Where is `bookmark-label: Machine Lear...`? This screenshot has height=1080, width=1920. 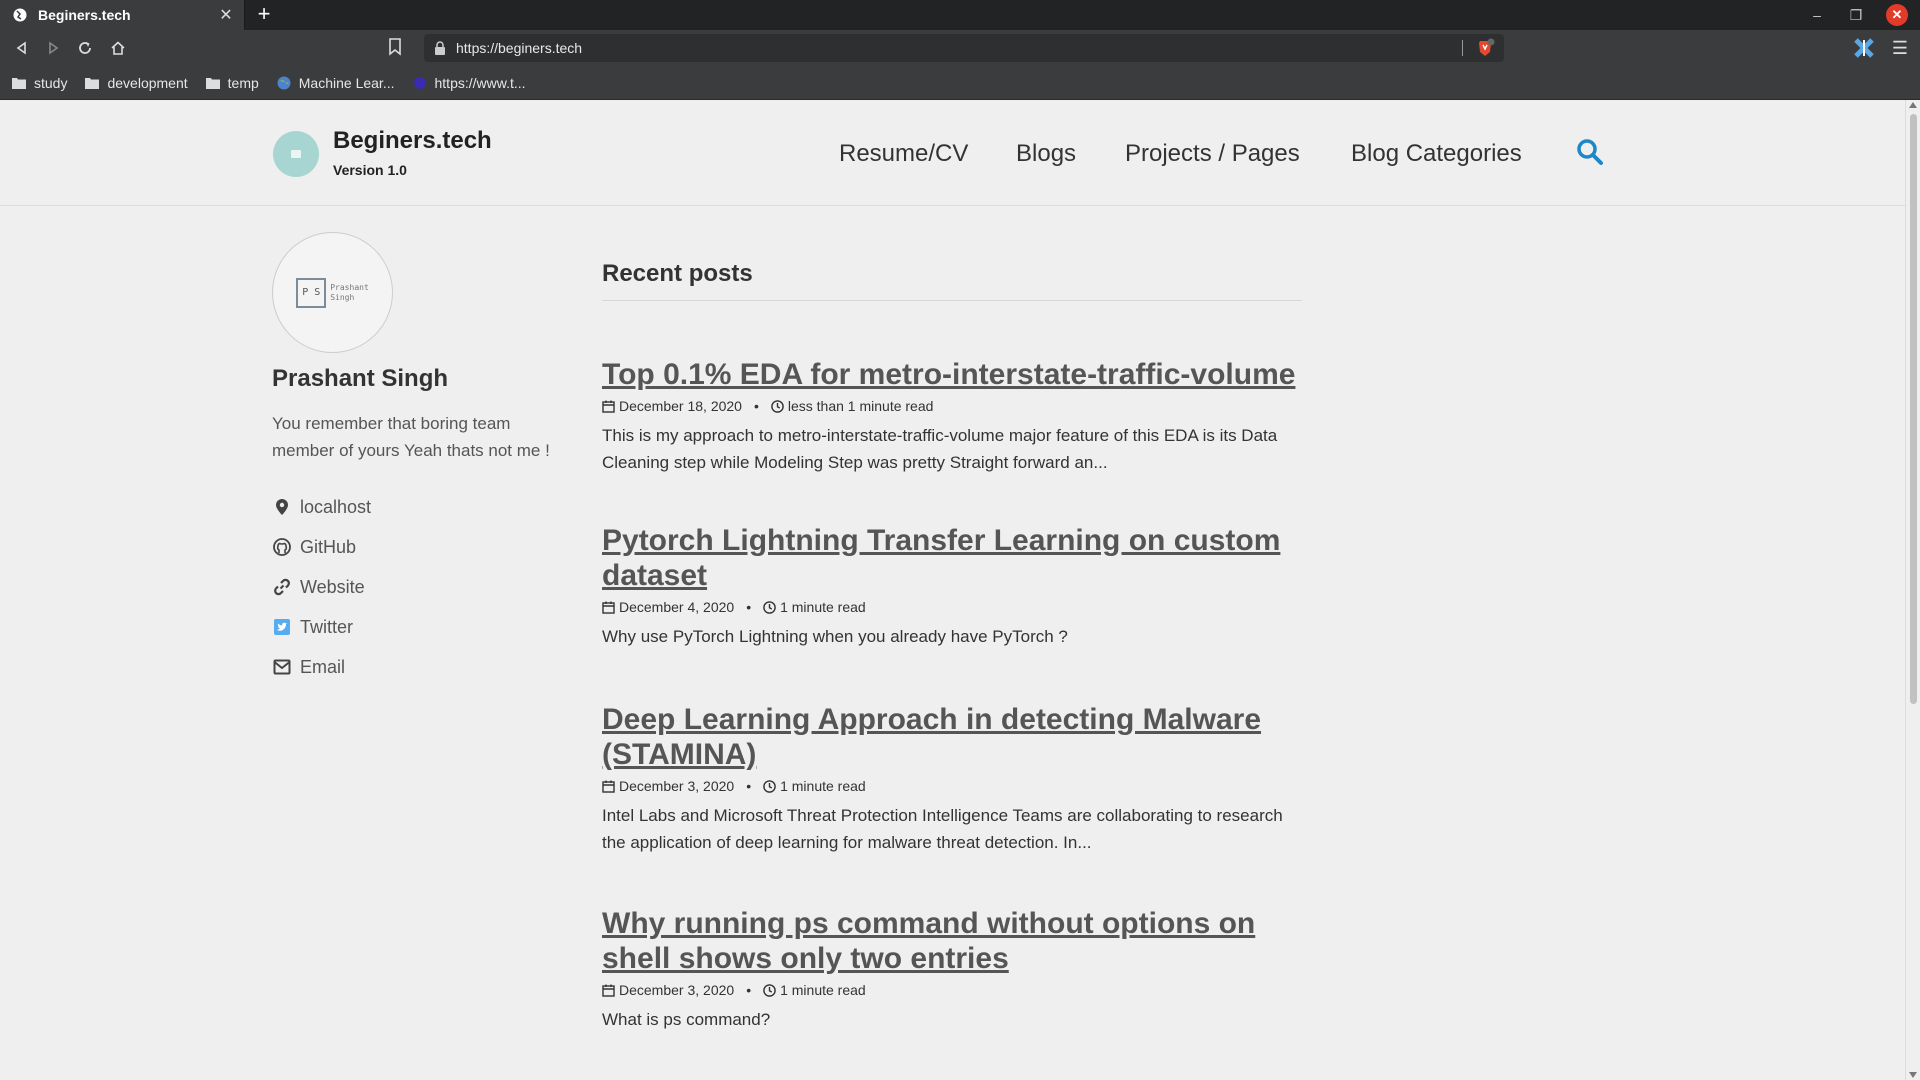
bookmark-label: Machine Lear... is located at coordinates (346, 82).